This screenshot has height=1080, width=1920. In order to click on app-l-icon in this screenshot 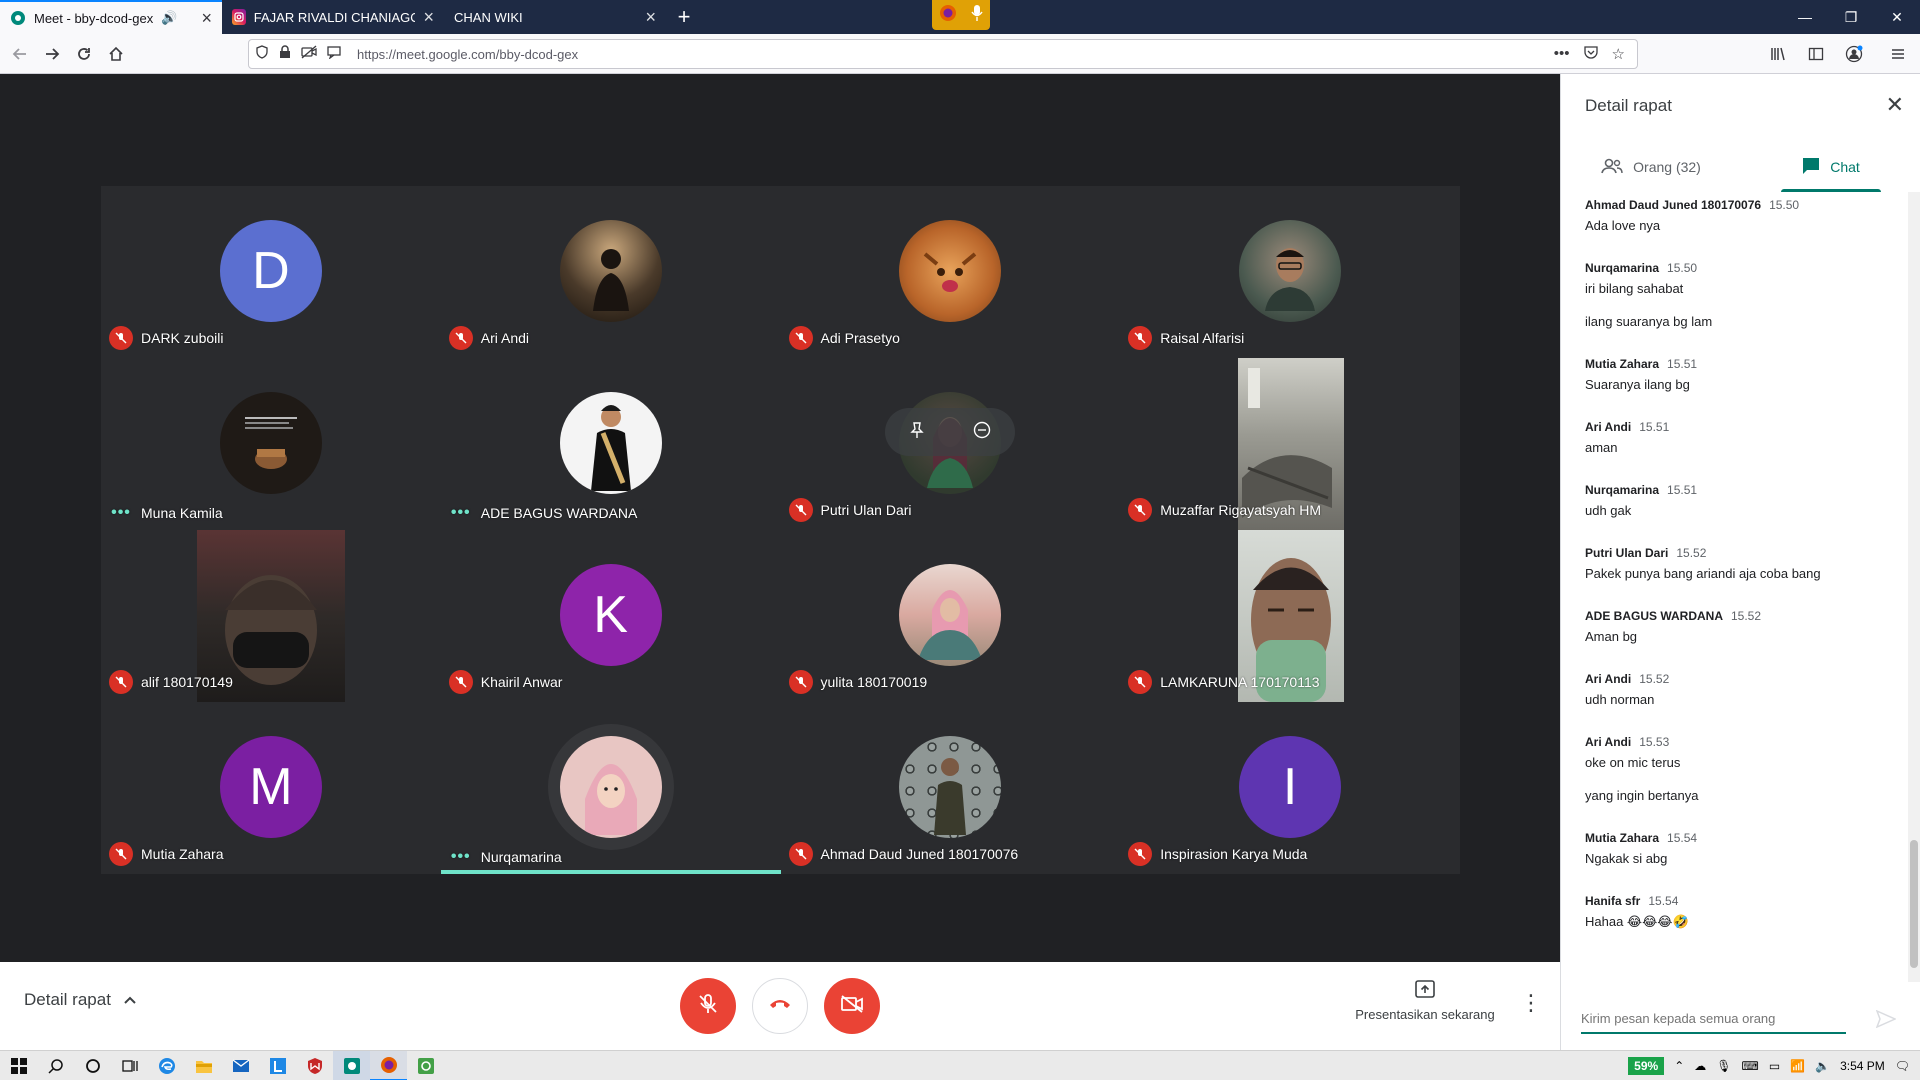, I will do `click(277, 1065)`.